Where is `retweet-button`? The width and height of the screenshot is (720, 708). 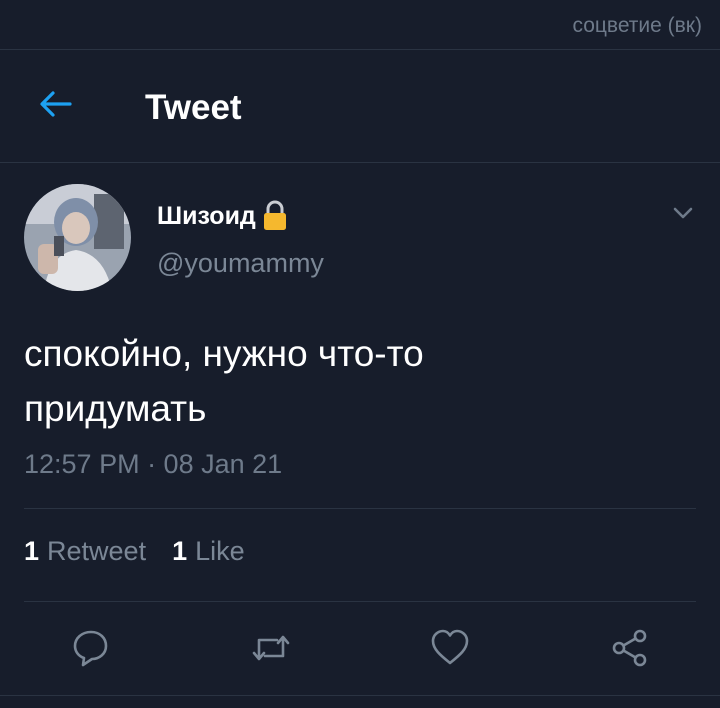
retweet-button is located at coordinates (271, 648).